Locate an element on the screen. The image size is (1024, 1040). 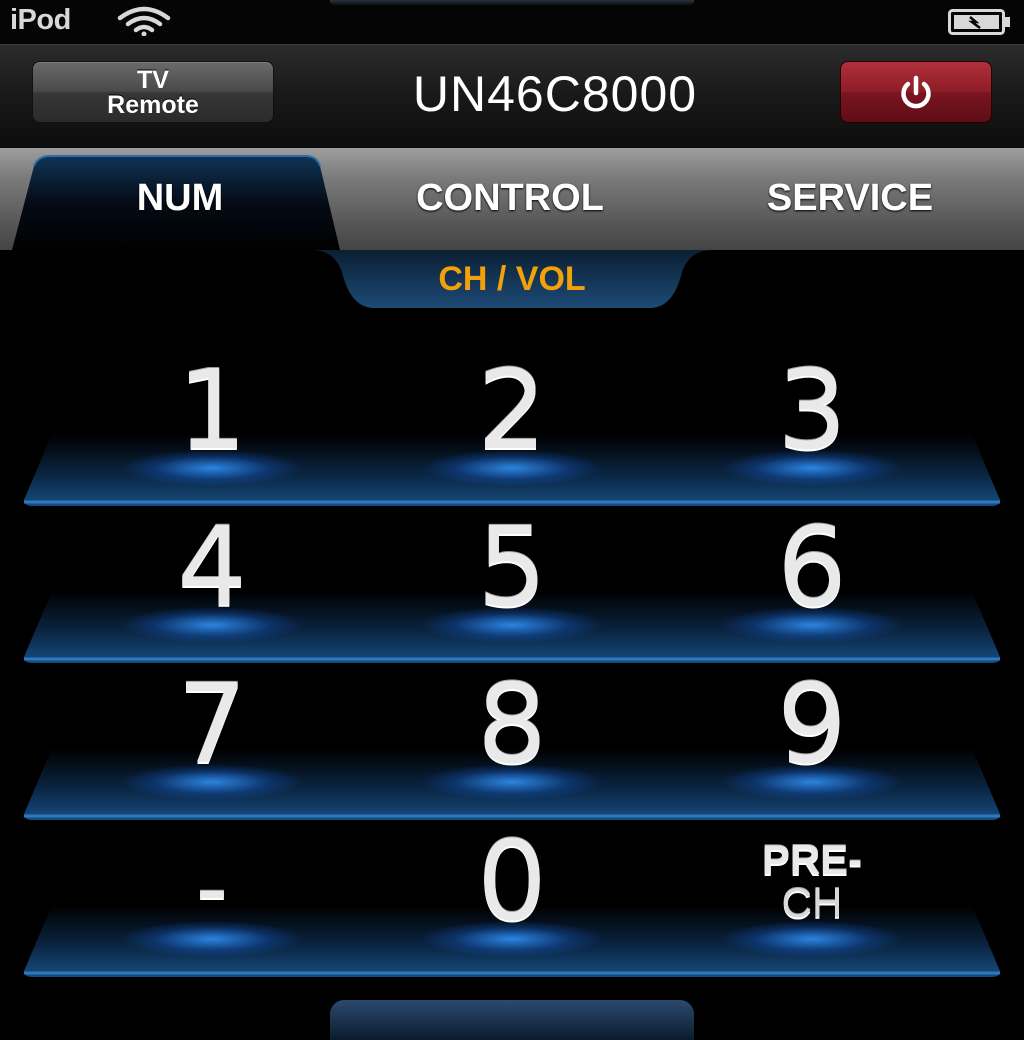
key-9-label: 9 is located at coordinates (812, 724).